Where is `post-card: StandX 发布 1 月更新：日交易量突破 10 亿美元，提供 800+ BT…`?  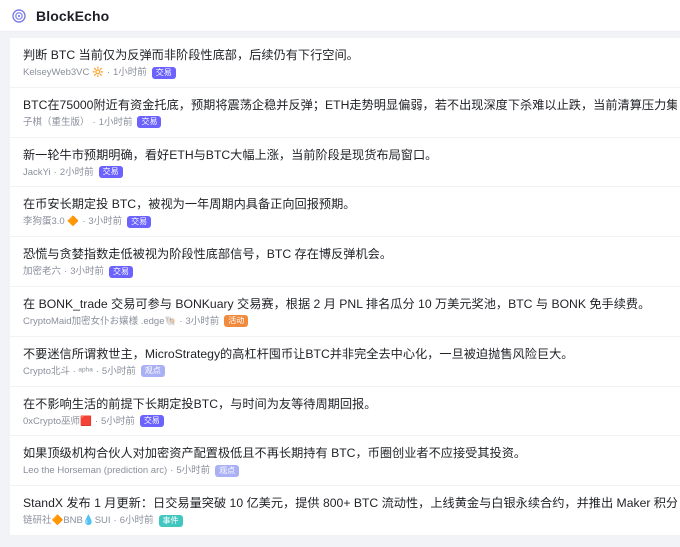
post-card: StandX 发布 1 月更新：日交易量突破 10 亿美元，提供 800+ BT… is located at coordinates (345, 511).